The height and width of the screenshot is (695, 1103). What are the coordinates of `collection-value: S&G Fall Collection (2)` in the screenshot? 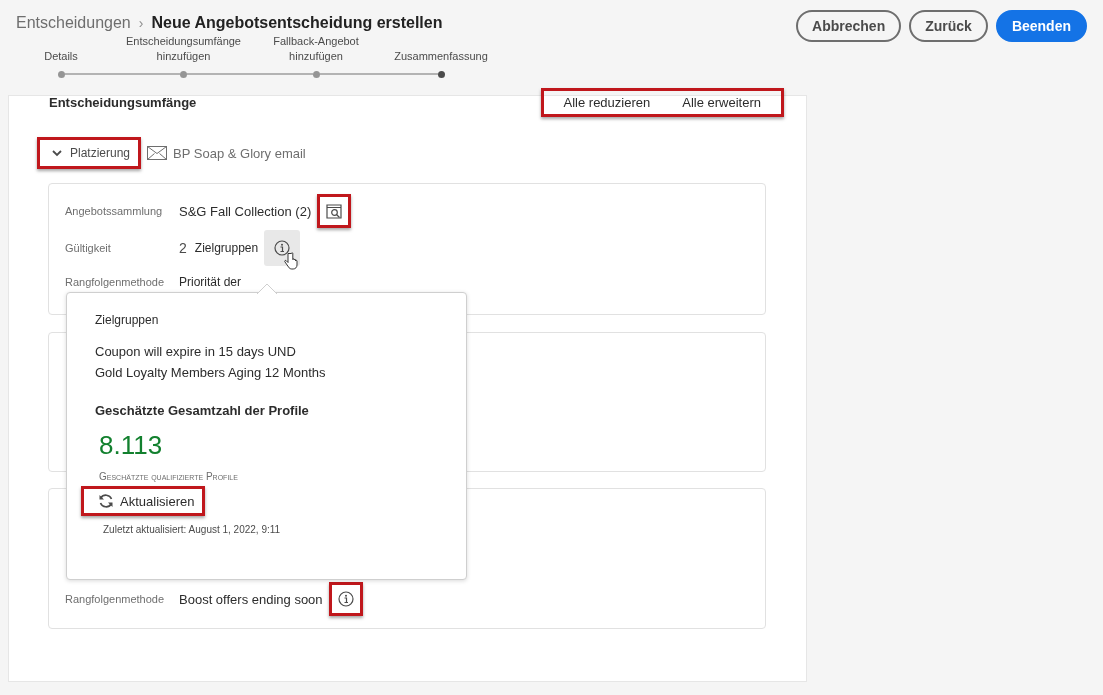 It's located at (245, 211).